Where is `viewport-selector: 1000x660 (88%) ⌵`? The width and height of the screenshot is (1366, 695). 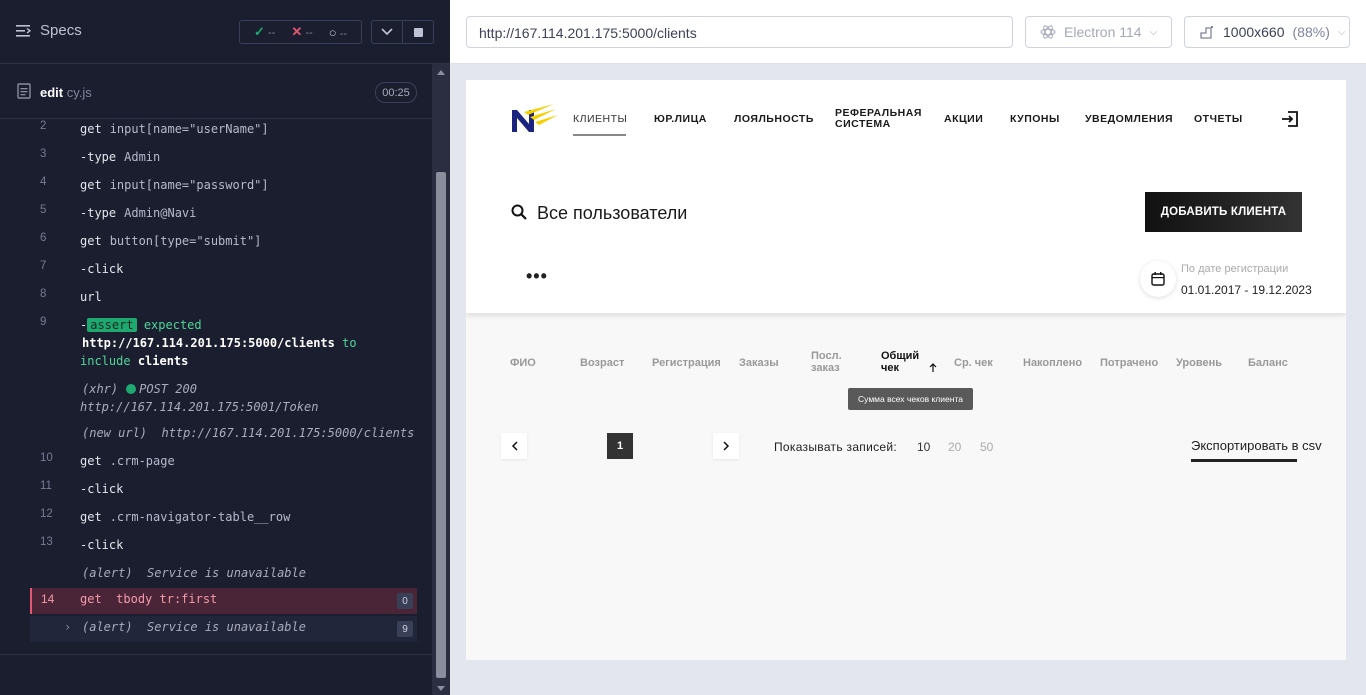 viewport-selector: 1000x660 (88%) ⌵ is located at coordinates (1267, 32).